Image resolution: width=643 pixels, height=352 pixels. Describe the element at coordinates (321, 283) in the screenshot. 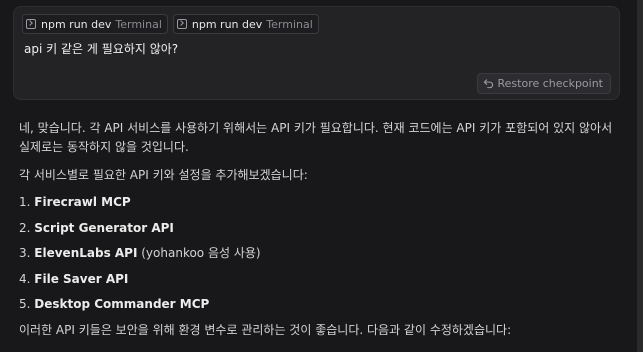

I see `list-item: 4. File Saver API` at that location.